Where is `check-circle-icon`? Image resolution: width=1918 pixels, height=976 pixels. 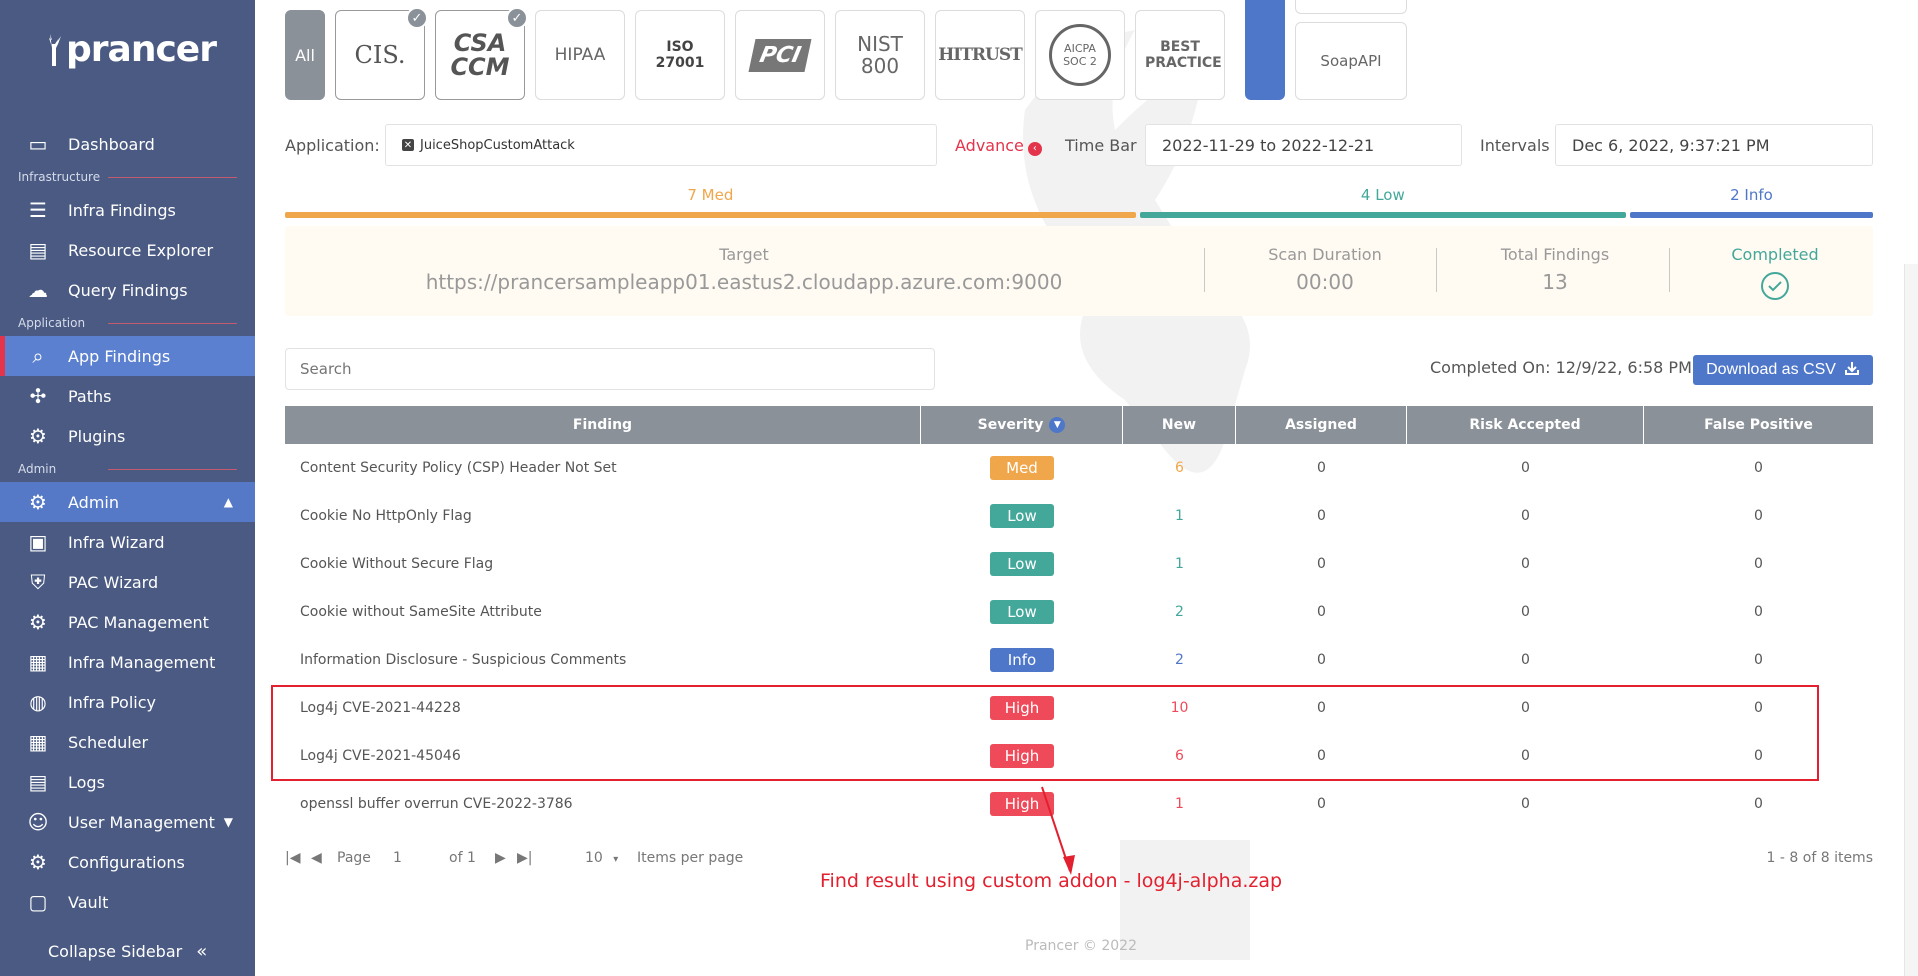 check-circle-icon is located at coordinates (1775, 286).